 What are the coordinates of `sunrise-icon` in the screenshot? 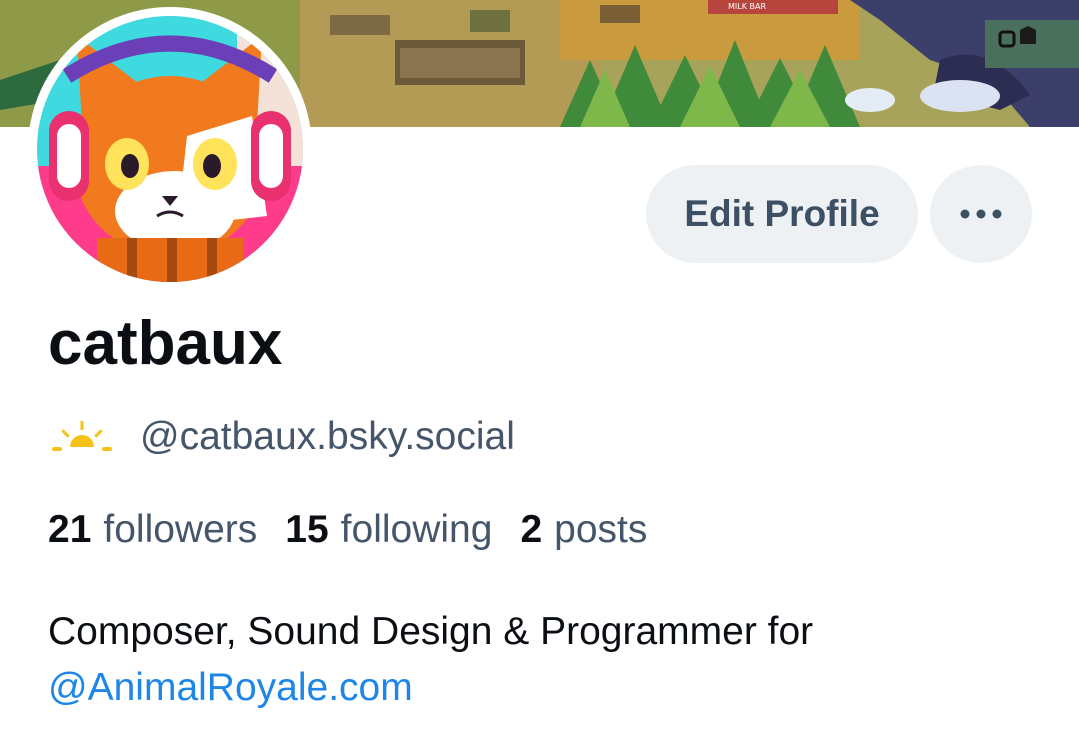 It's located at (82, 436).